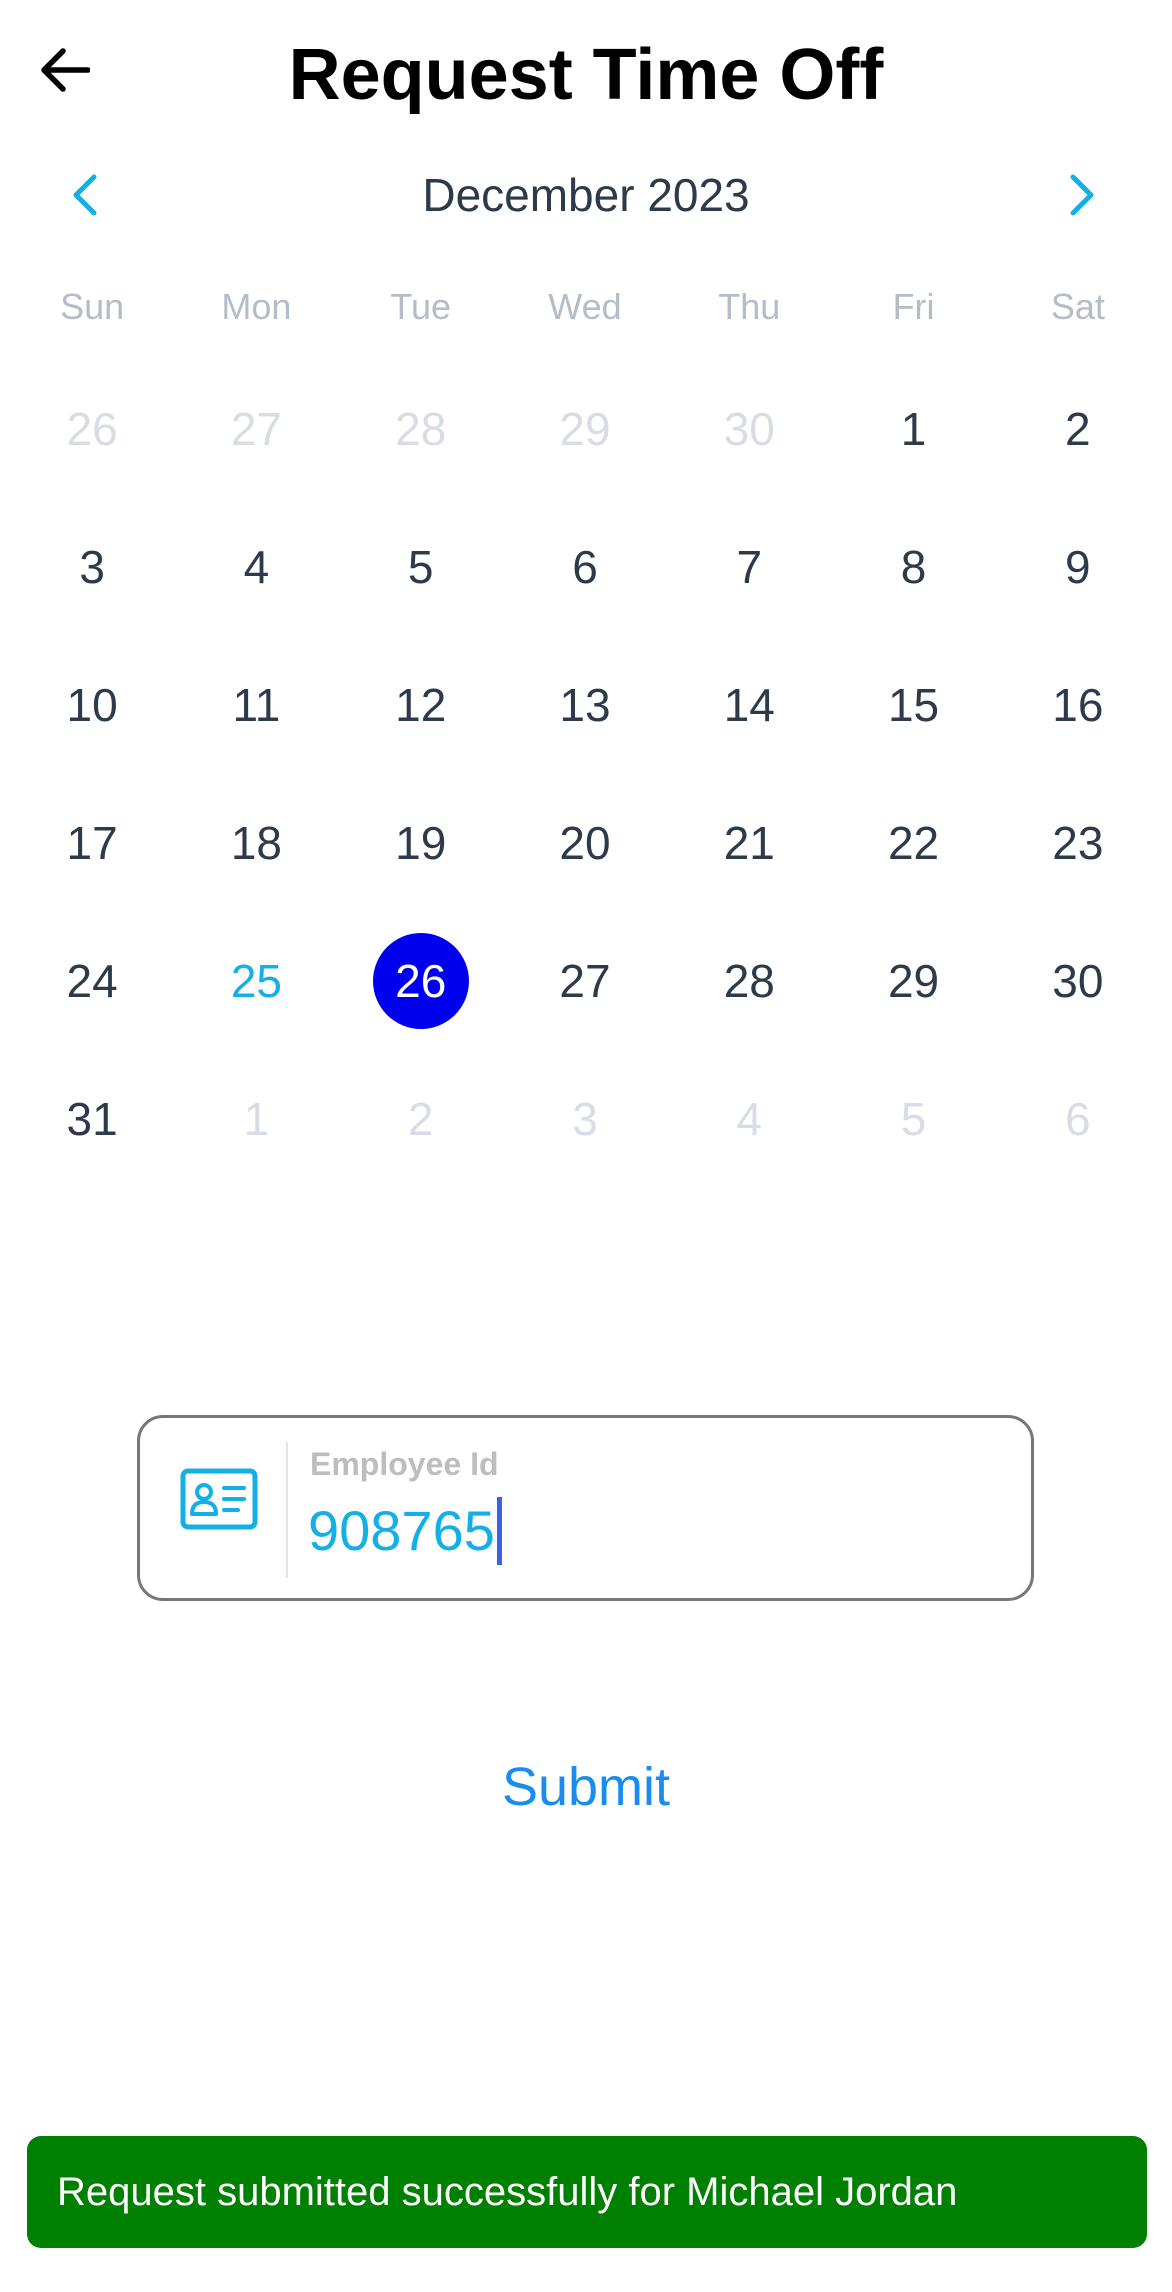 The image size is (1172, 2292). Describe the element at coordinates (219, 1499) in the screenshot. I see `id-card-icon` at that location.